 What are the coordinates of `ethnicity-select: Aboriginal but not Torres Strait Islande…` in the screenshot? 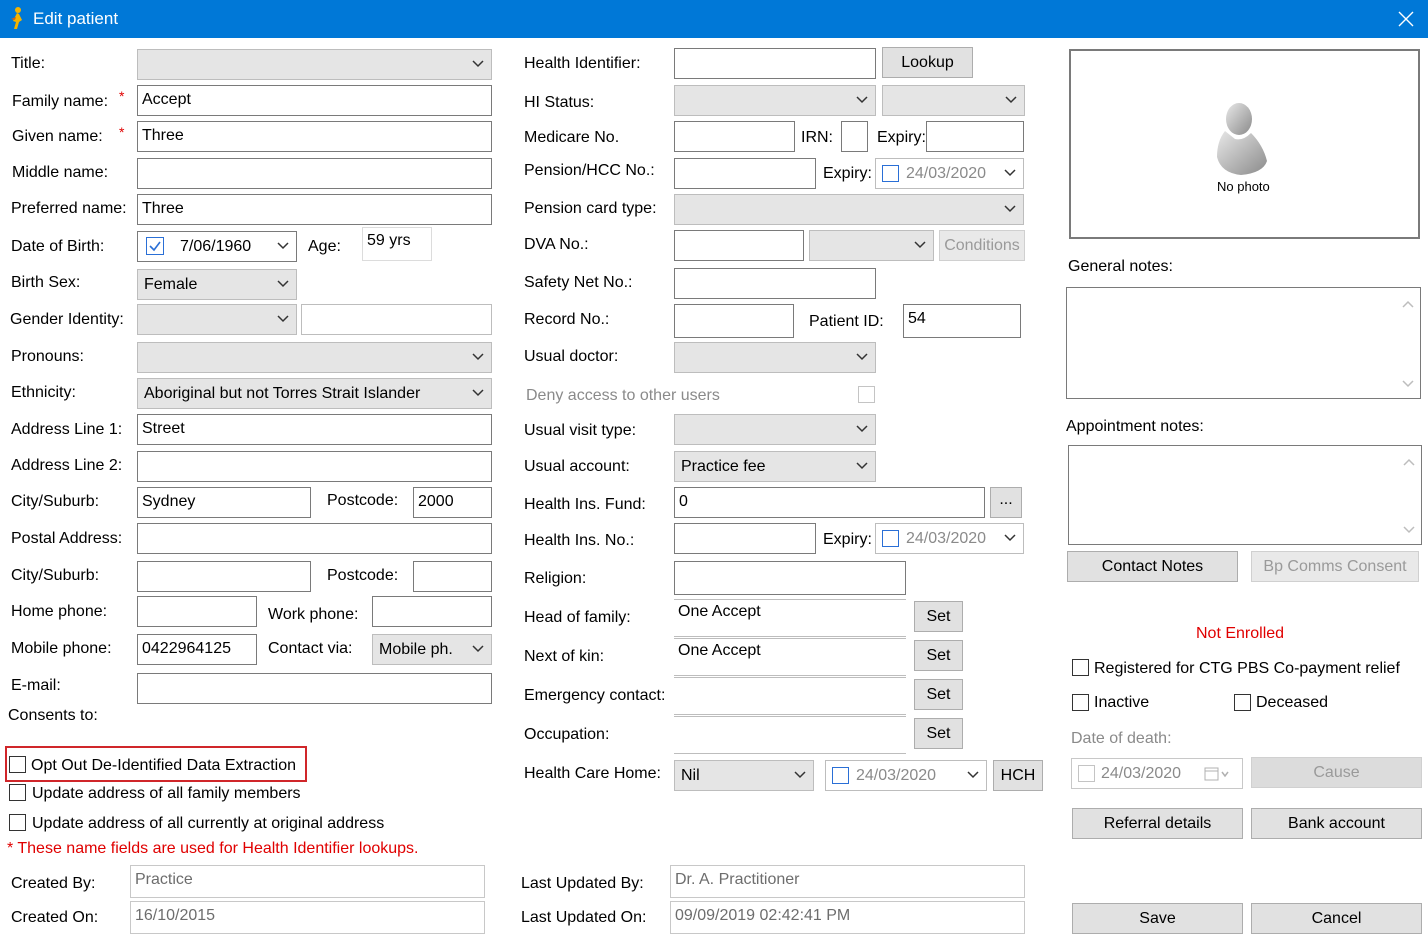 It's located at (314, 393).